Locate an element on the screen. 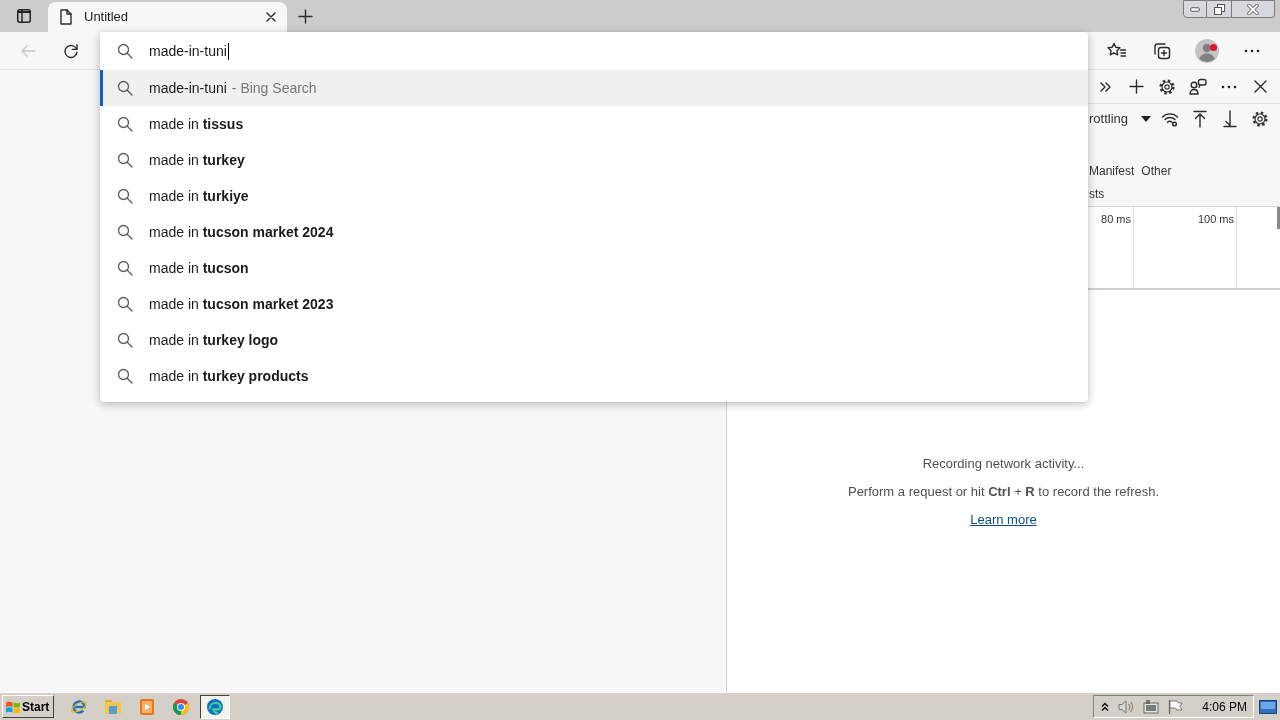 The width and height of the screenshot is (1280, 720). taskbar-app-button is located at coordinates (215, 706).